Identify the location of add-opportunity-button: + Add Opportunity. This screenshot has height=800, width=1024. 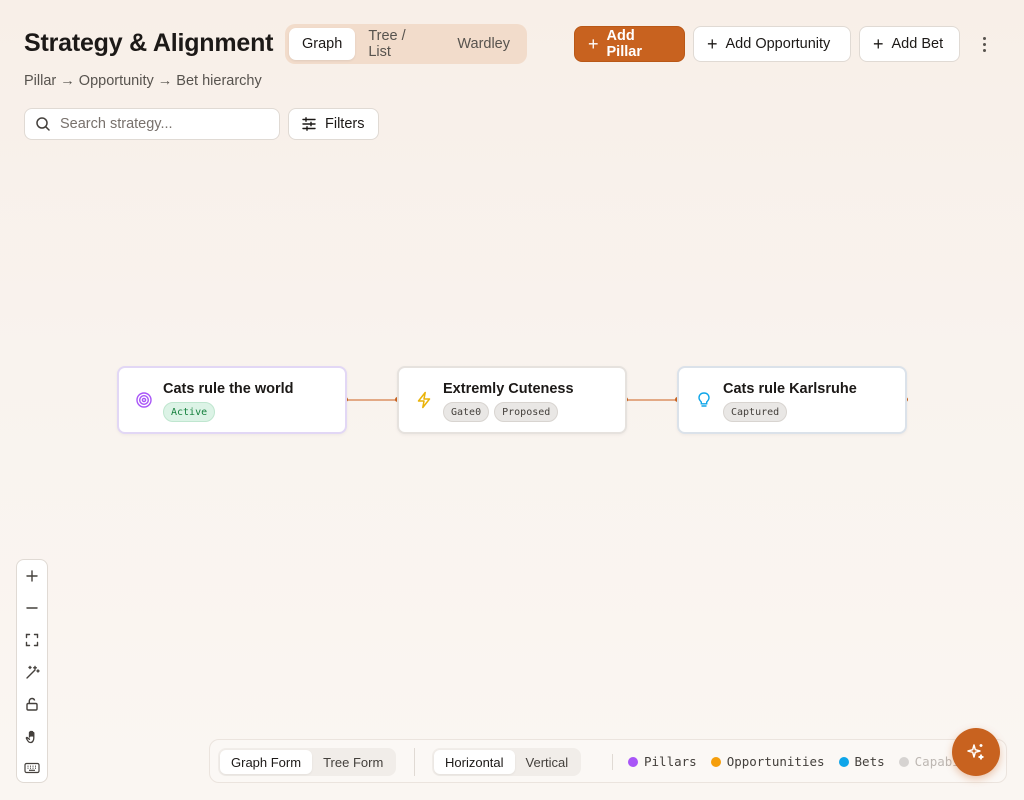
(772, 44).